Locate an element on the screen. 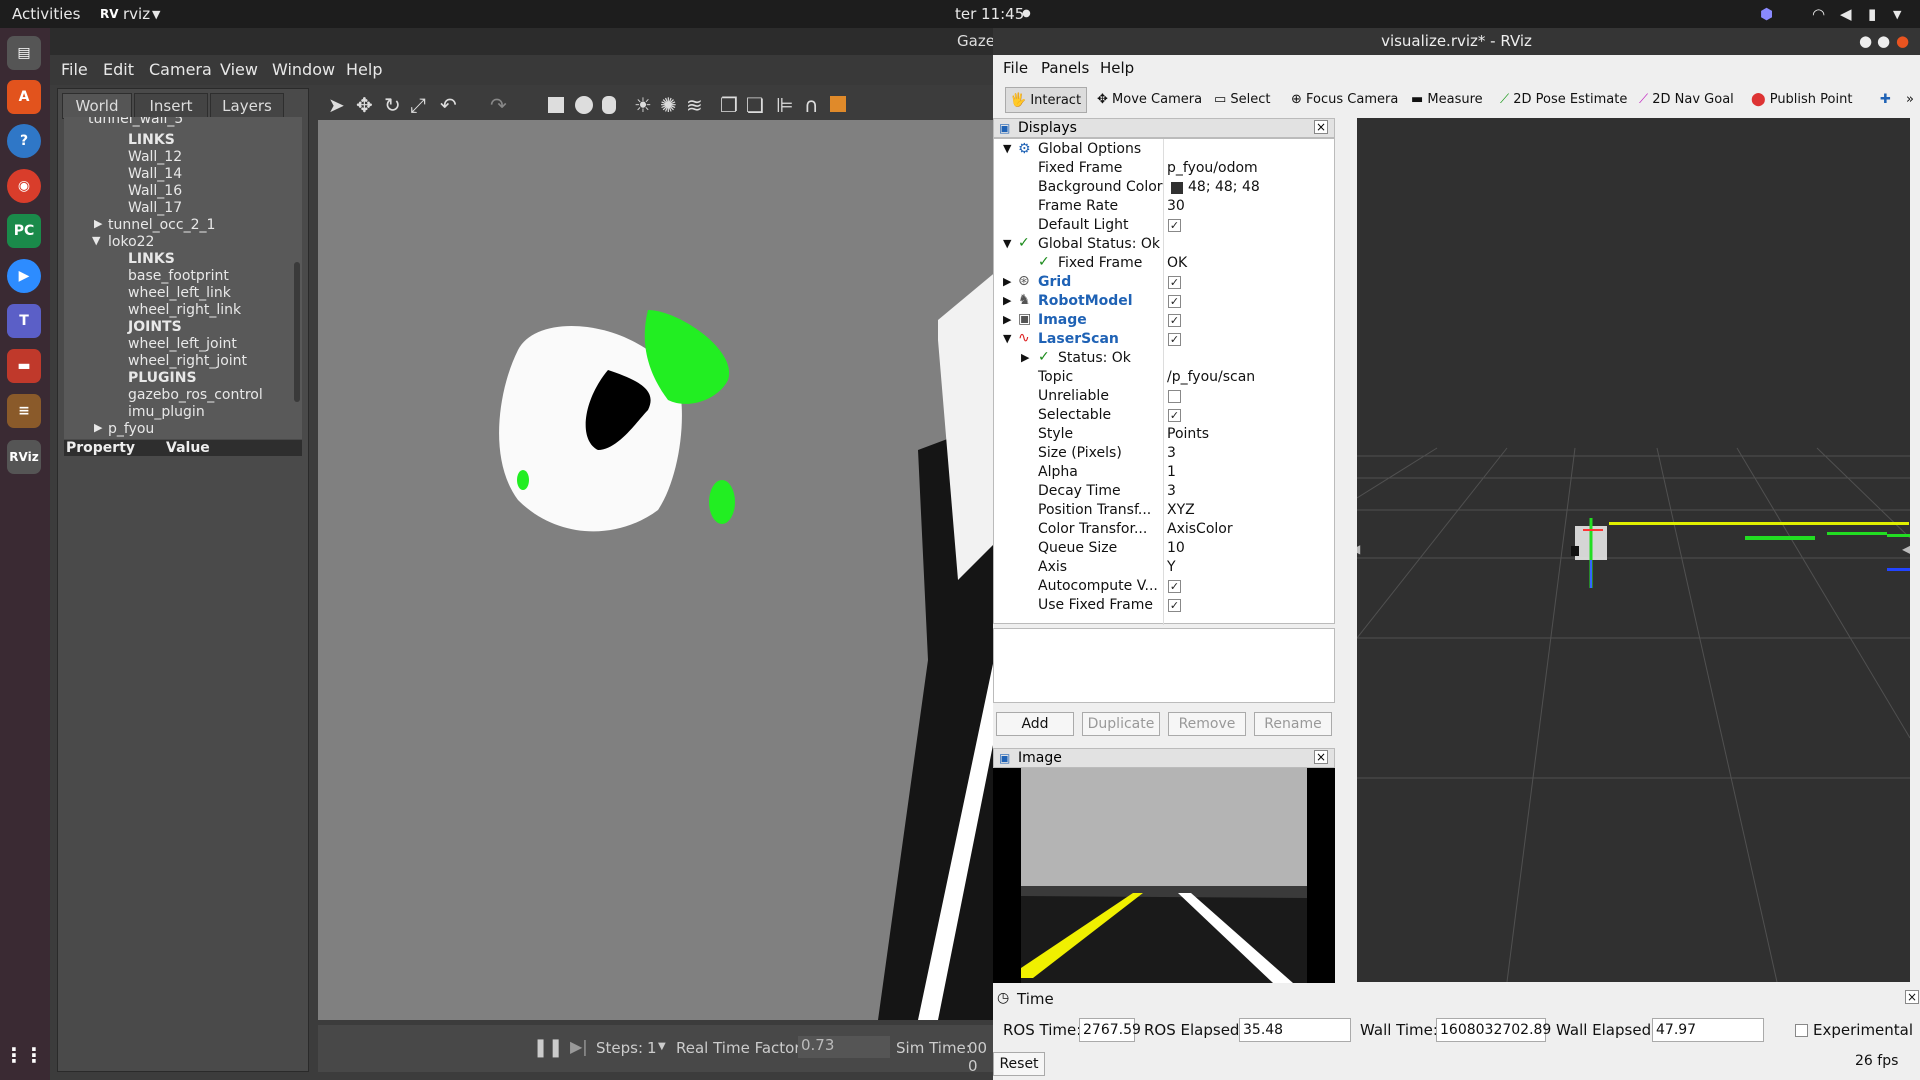 The width and height of the screenshot is (1920, 1080). row-frame-rate: Frame Rate is located at coordinates (1078, 206).